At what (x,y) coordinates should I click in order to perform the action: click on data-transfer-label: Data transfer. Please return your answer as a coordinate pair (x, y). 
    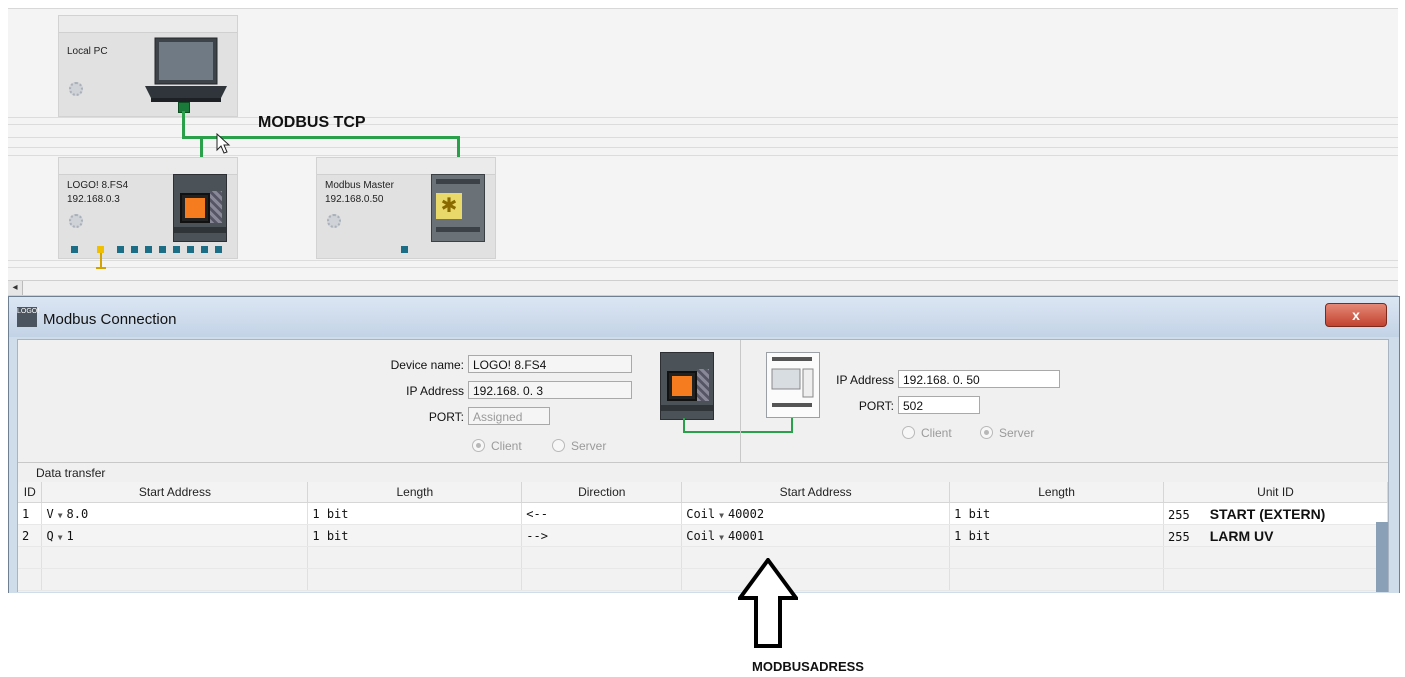
    Looking at the image, I should click on (71, 473).